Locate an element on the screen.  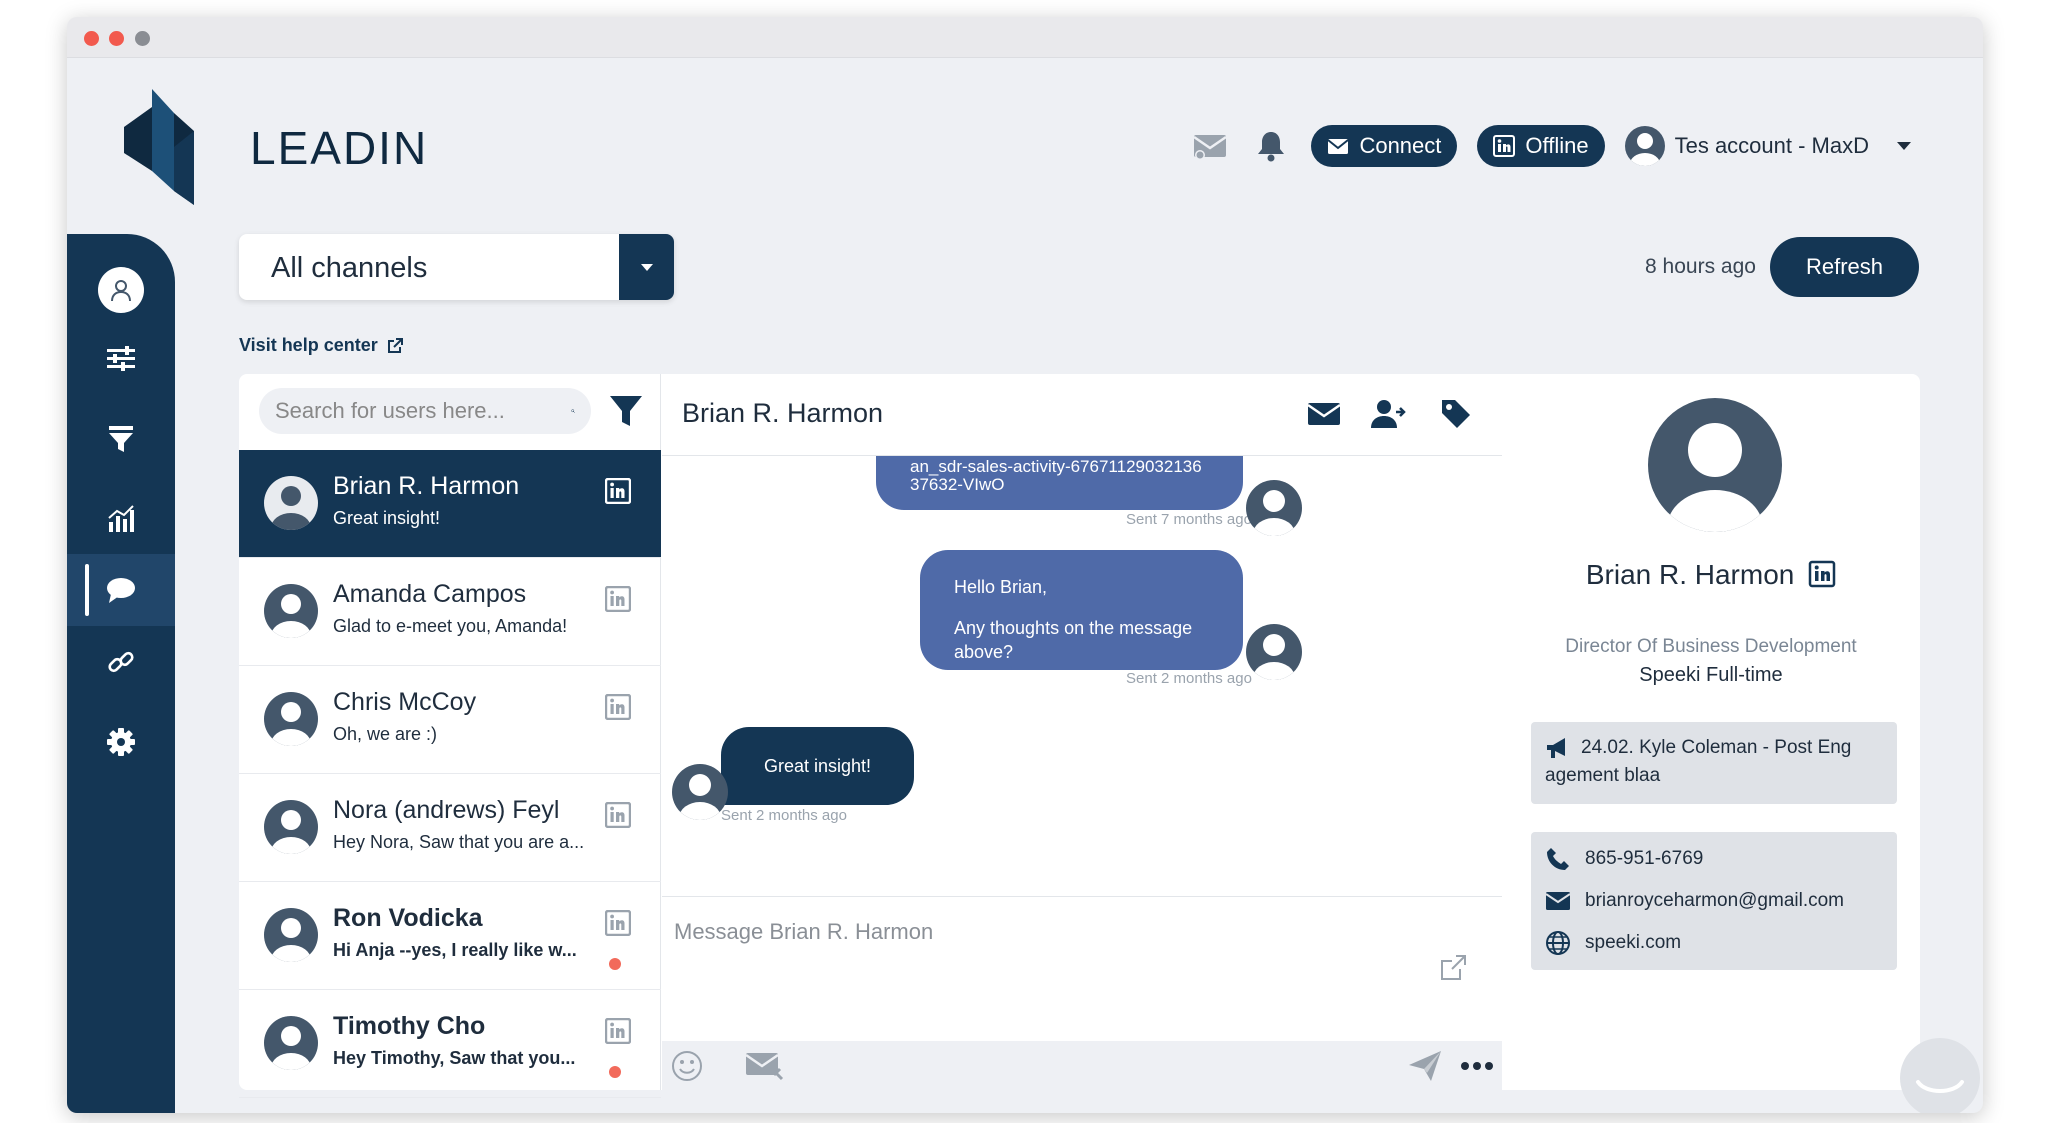
gear-icon is located at coordinates (121, 742).